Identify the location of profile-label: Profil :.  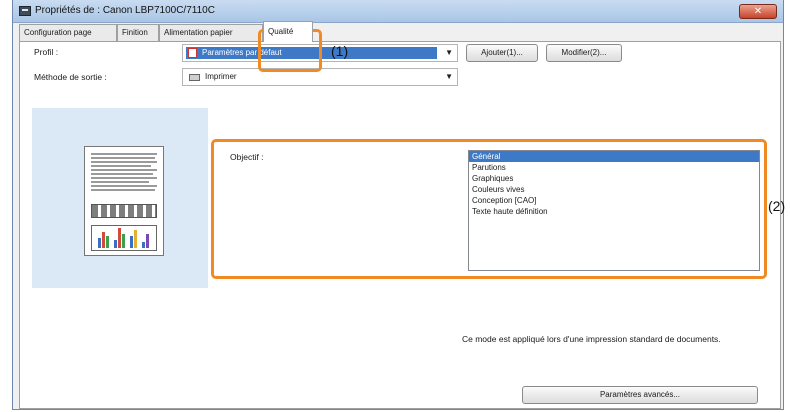
(46, 52).